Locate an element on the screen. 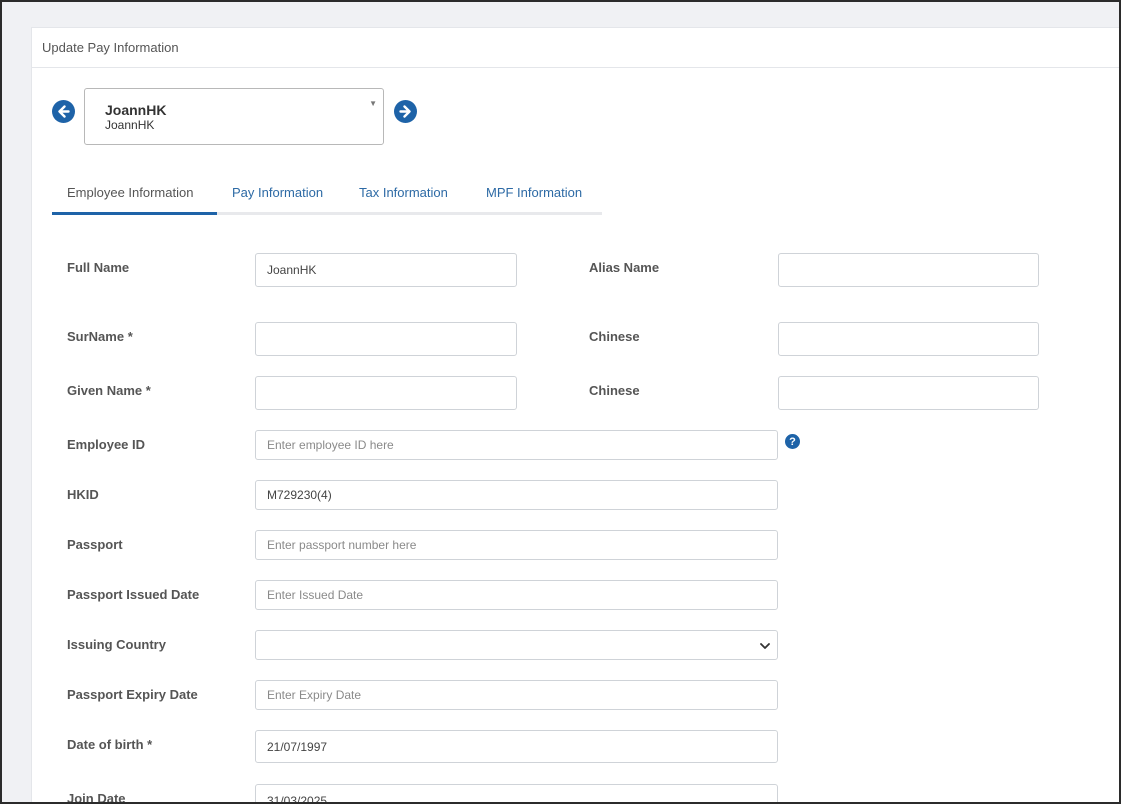 This screenshot has width=1121, height=804. previous-employee-button is located at coordinates (63, 111).